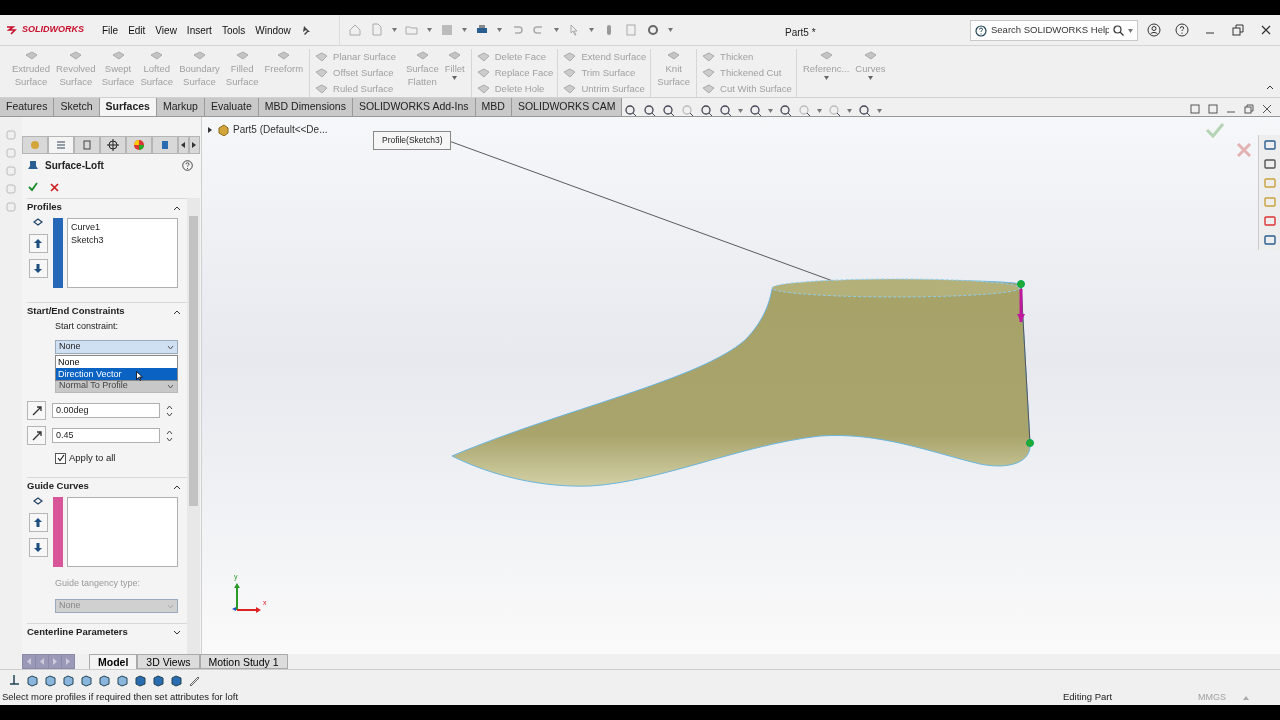 This screenshot has width=1280, height=720. Describe the element at coordinates (77, 632) in the screenshot. I see `section-heading: Centerline Parameters` at that location.